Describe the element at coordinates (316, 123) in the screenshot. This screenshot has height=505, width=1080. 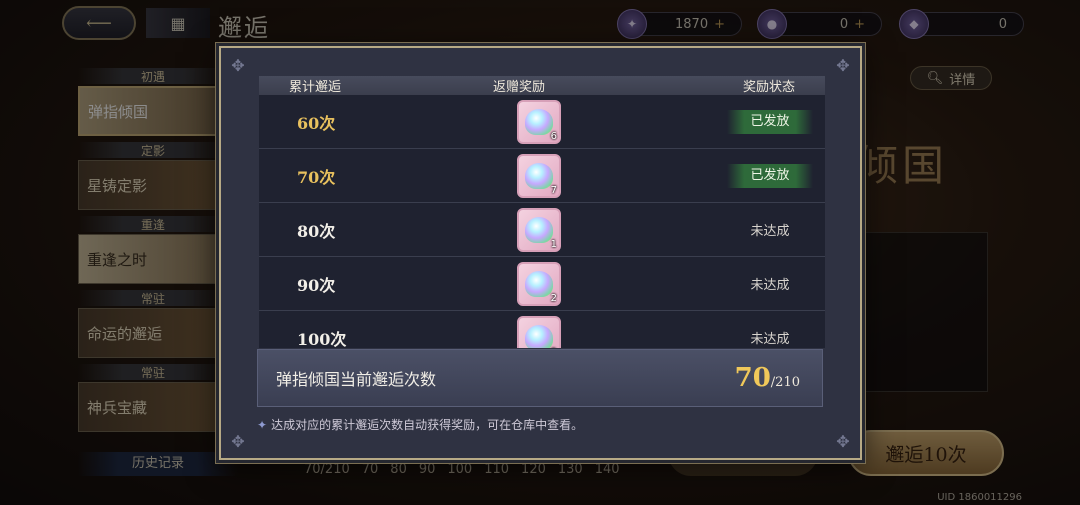
I see `row-count: 60次` at that location.